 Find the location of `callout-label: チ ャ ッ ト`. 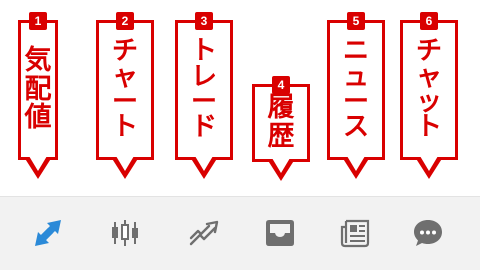

callout-label: チ ャ ッ ト is located at coordinates (428, 89).